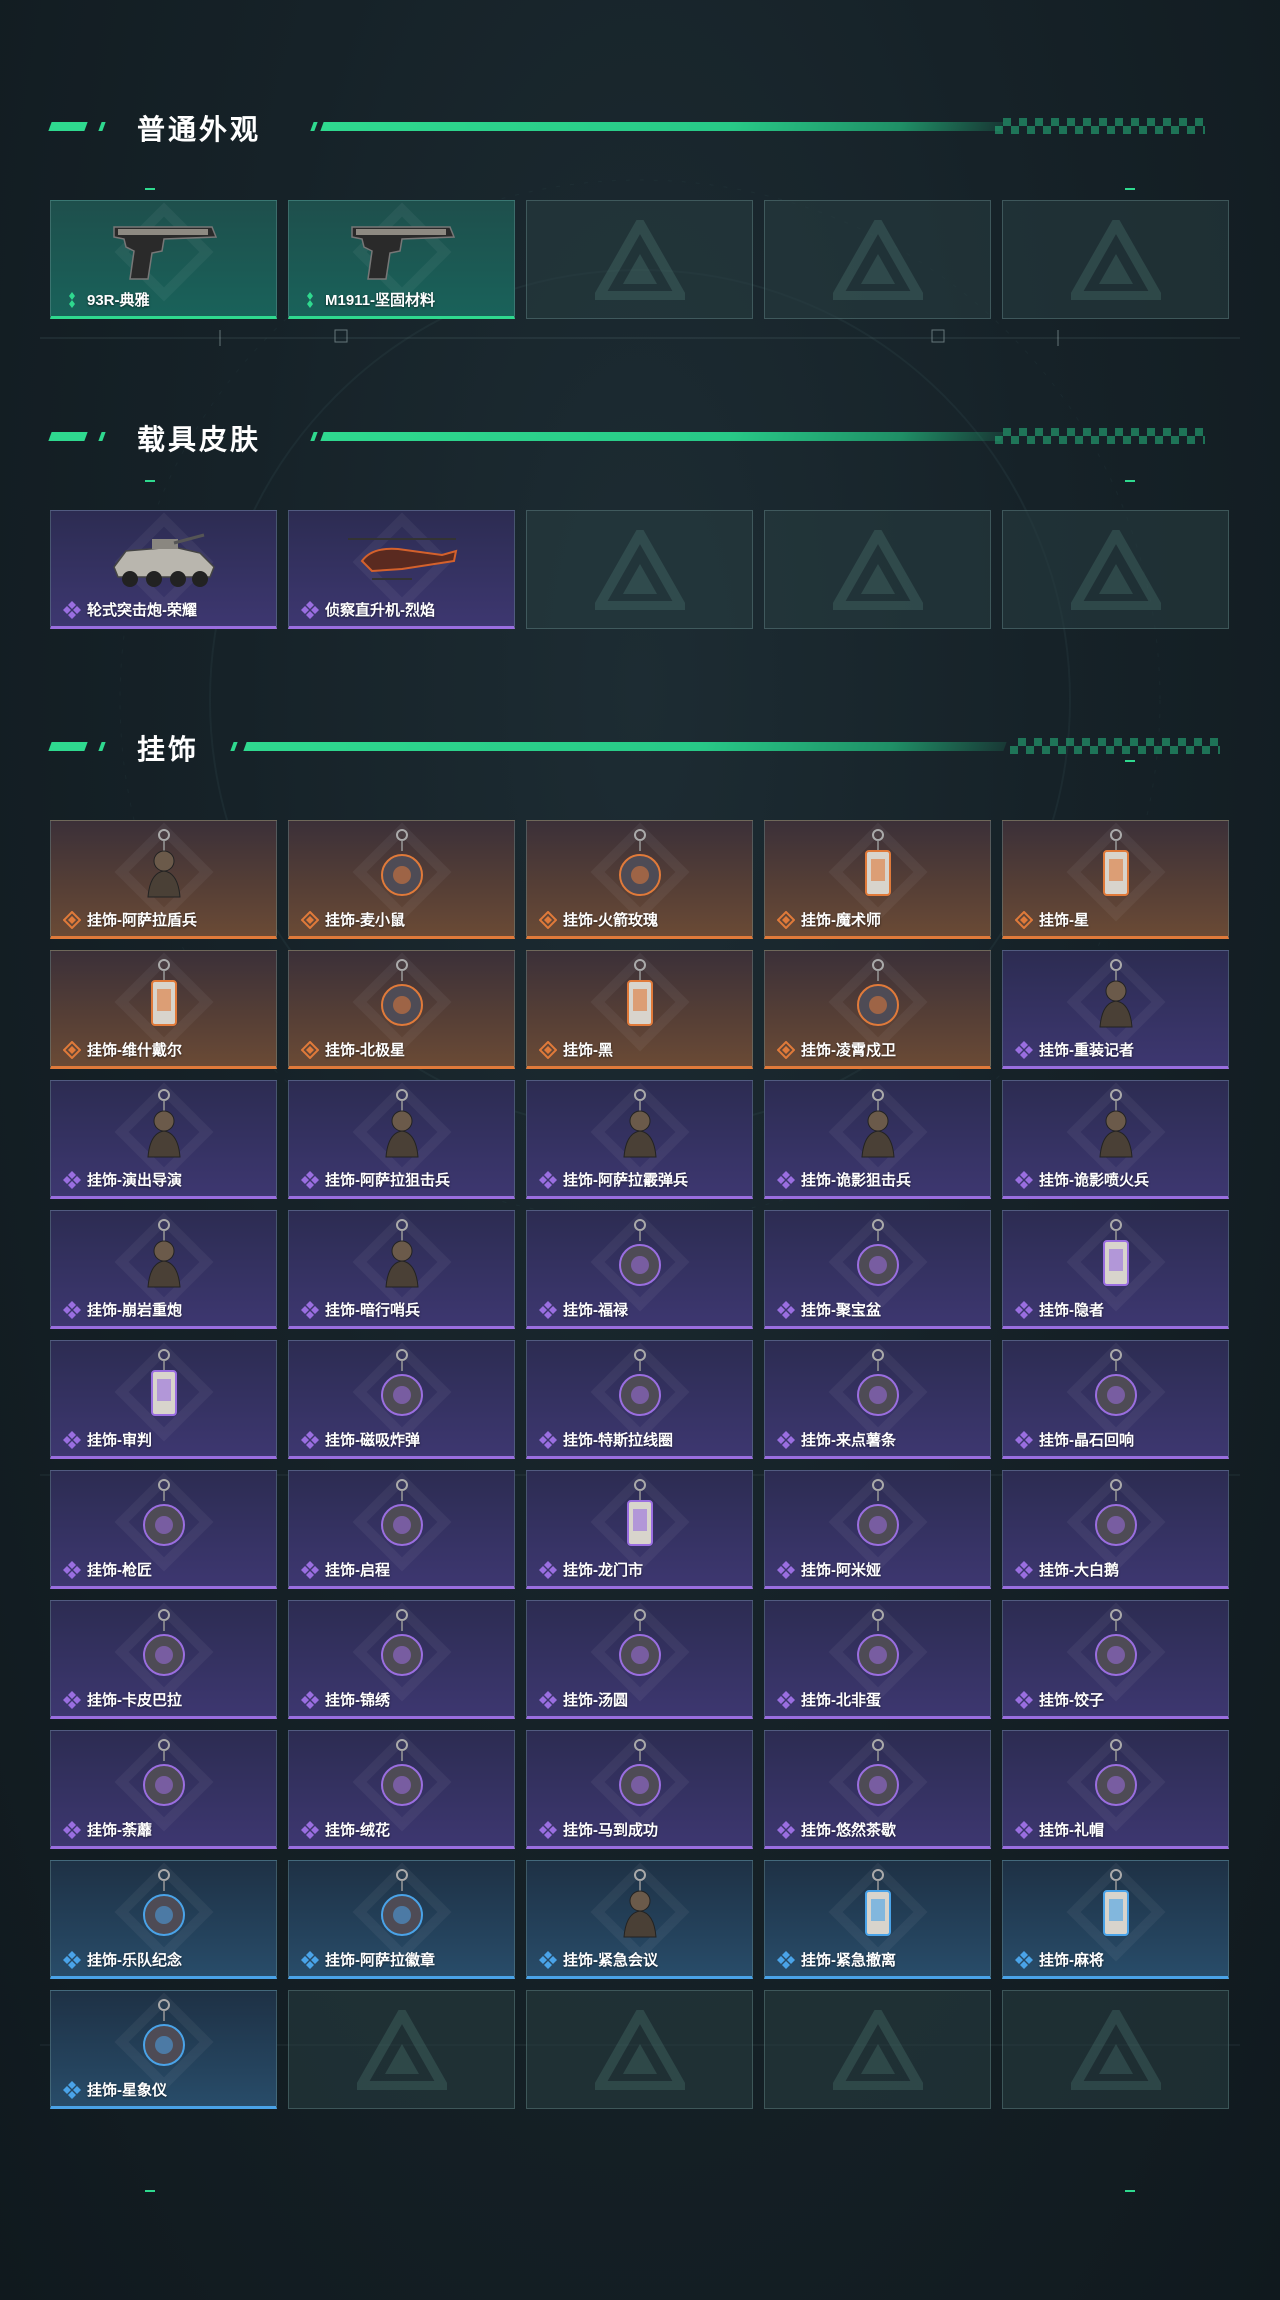 The height and width of the screenshot is (2300, 1280). I want to click on item-label-row: 挂饰-马到成功, so click(598, 1829).